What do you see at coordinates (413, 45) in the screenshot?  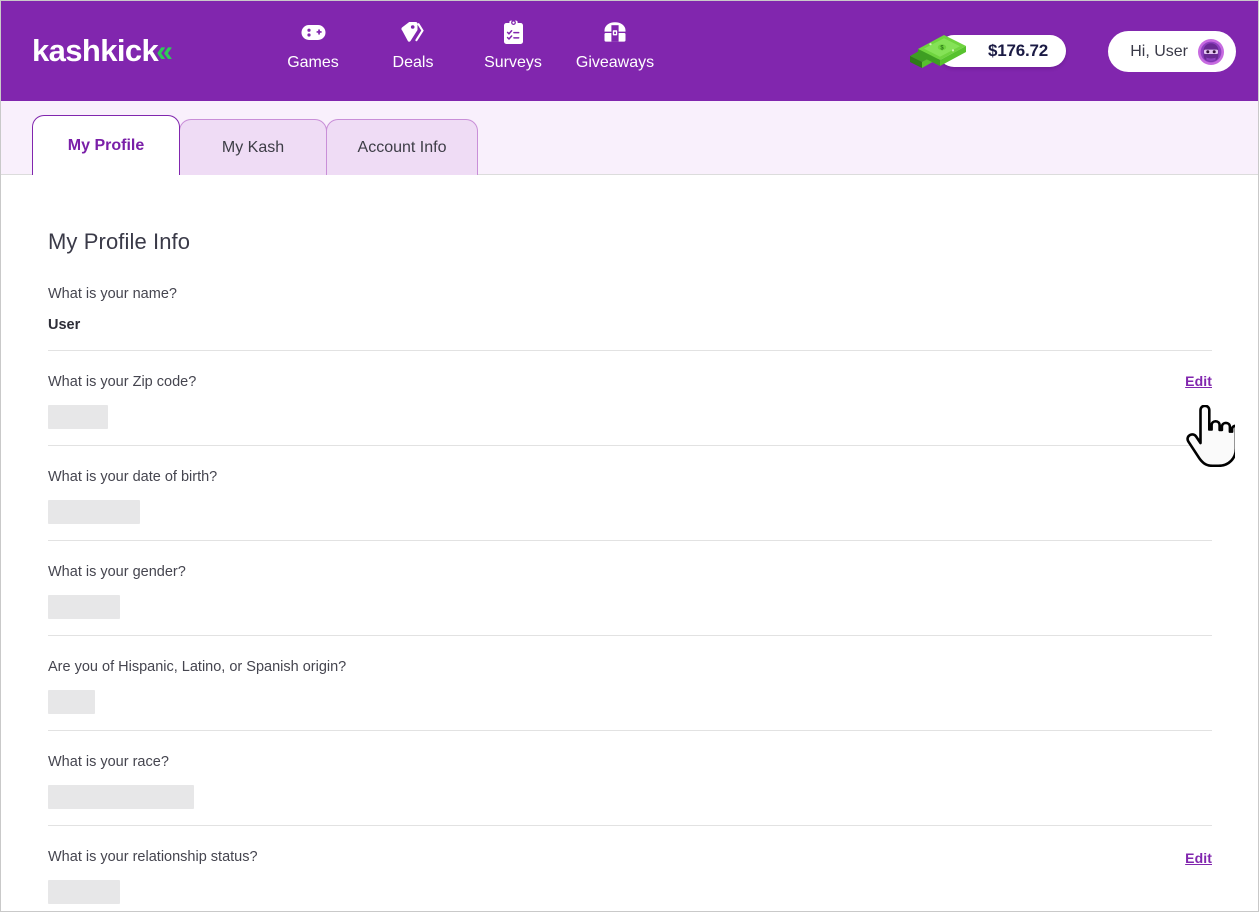 I see `nav-item-deals: Deals` at bounding box center [413, 45].